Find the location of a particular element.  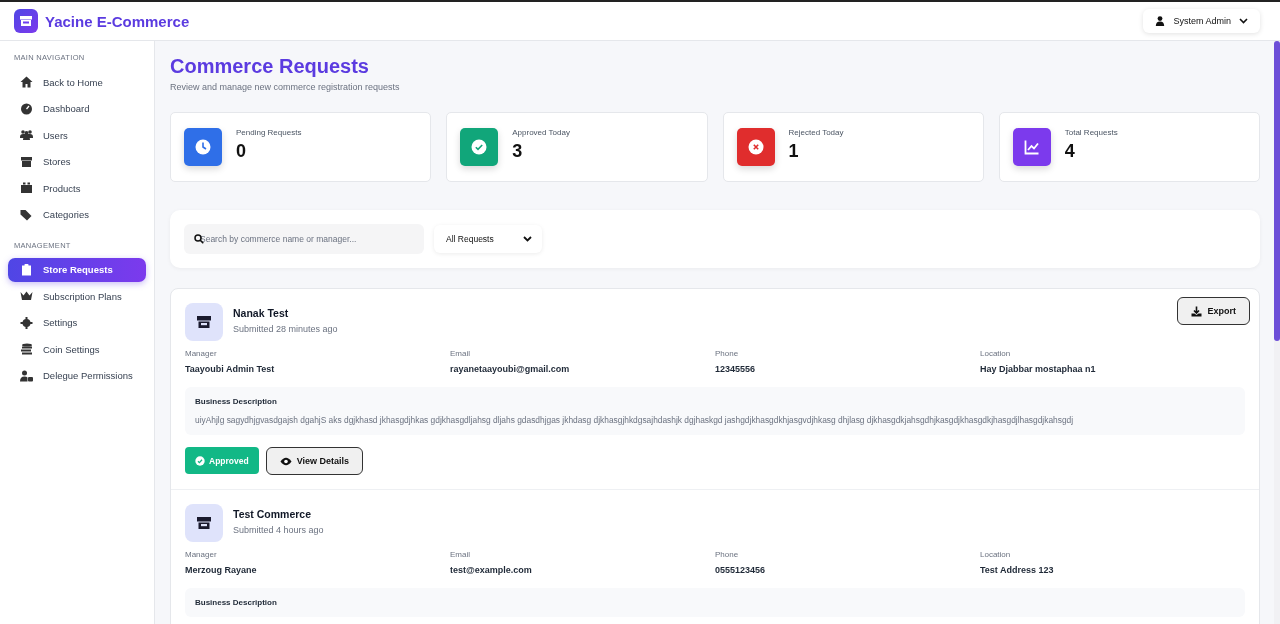

nav-item: Products is located at coordinates (77, 188).